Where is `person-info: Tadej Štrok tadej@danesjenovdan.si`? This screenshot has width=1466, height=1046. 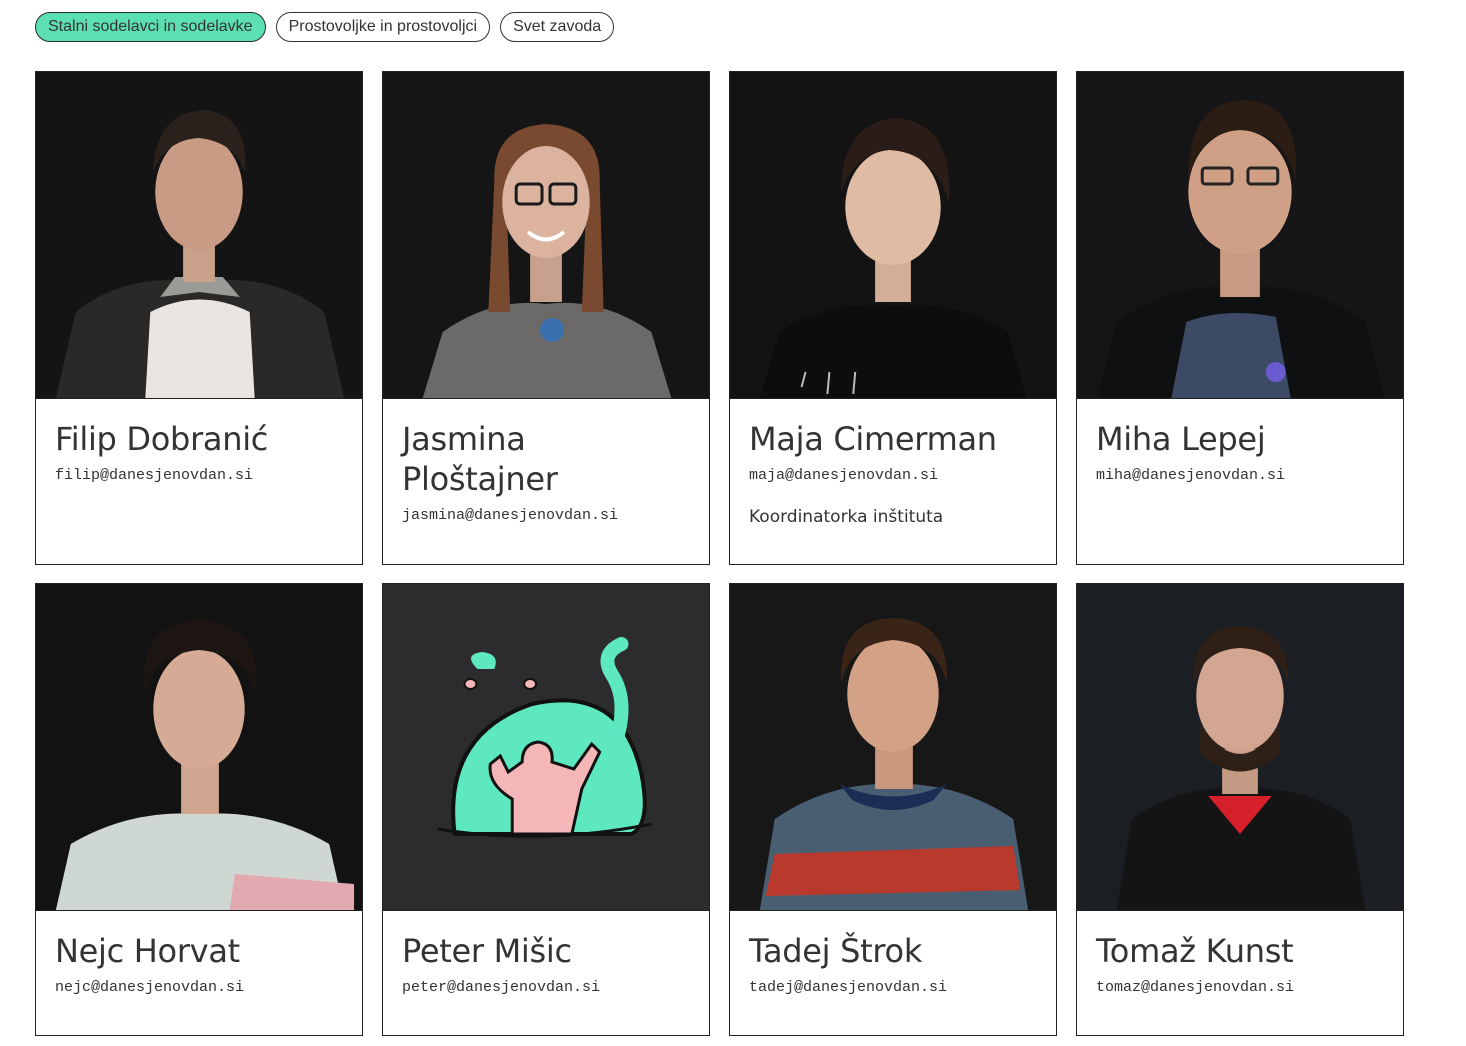
person-info: Tadej Štrok tadej@danesjenovdan.si is located at coordinates (893, 955).